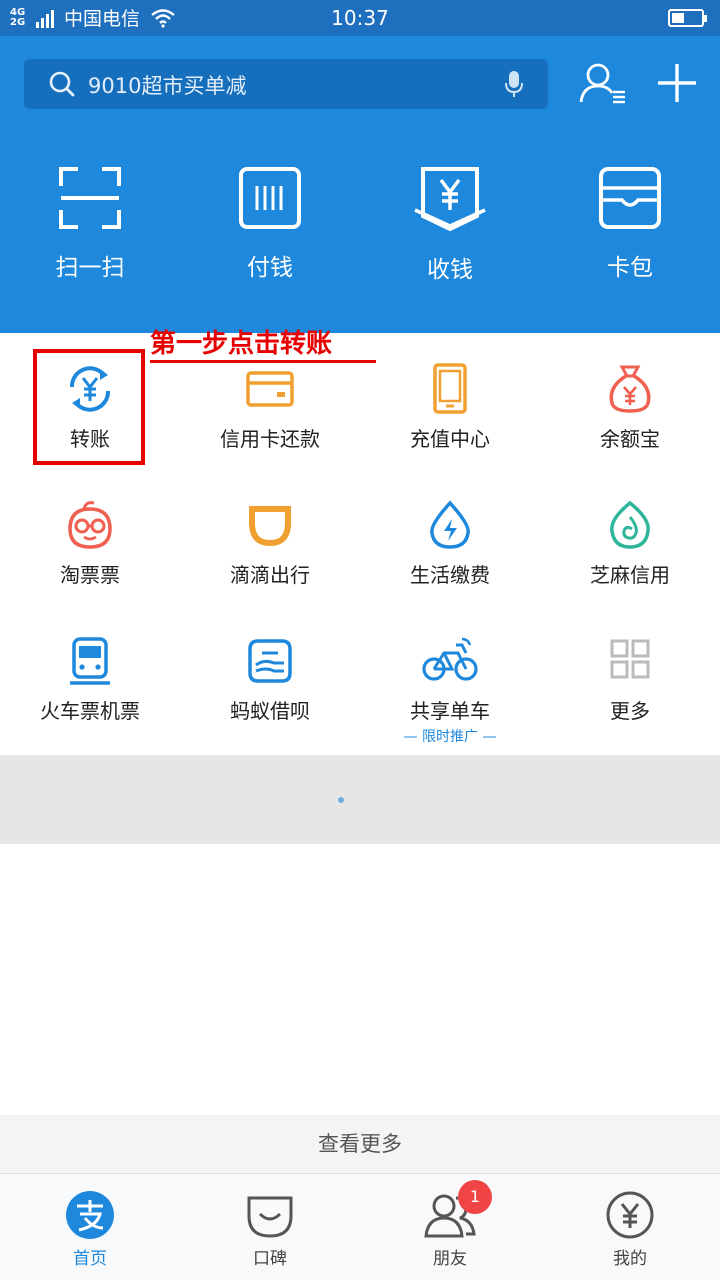 The image size is (720, 1280). Describe the element at coordinates (630, 659) in the screenshot. I see `more-grid-icon` at that location.